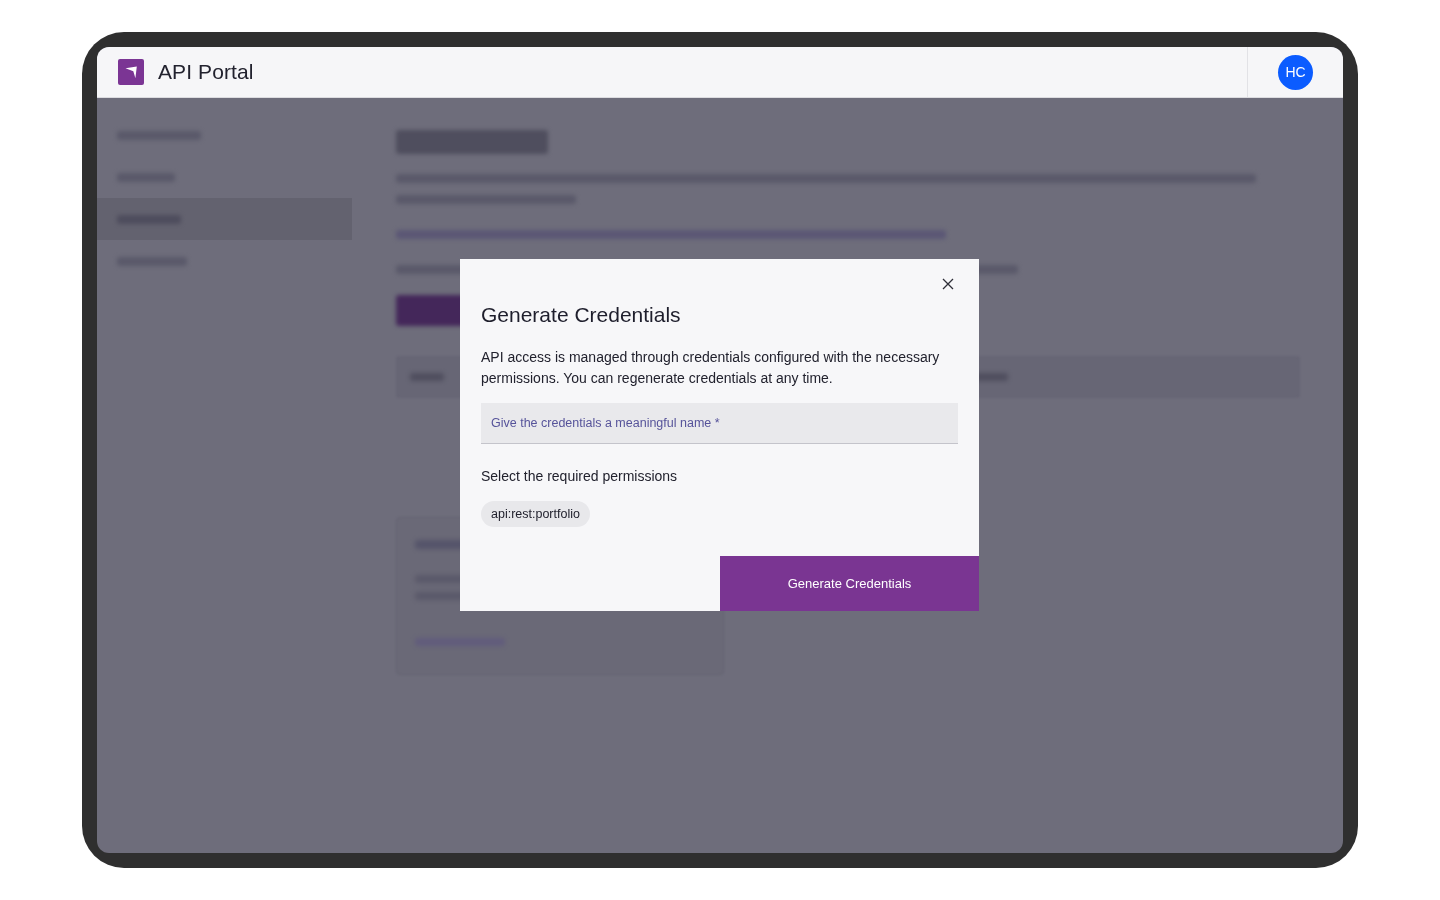  Describe the element at coordinates (719, 423) in the screenshot. I see `name-input-field: Give the credentials a meaningful name *` at that location.